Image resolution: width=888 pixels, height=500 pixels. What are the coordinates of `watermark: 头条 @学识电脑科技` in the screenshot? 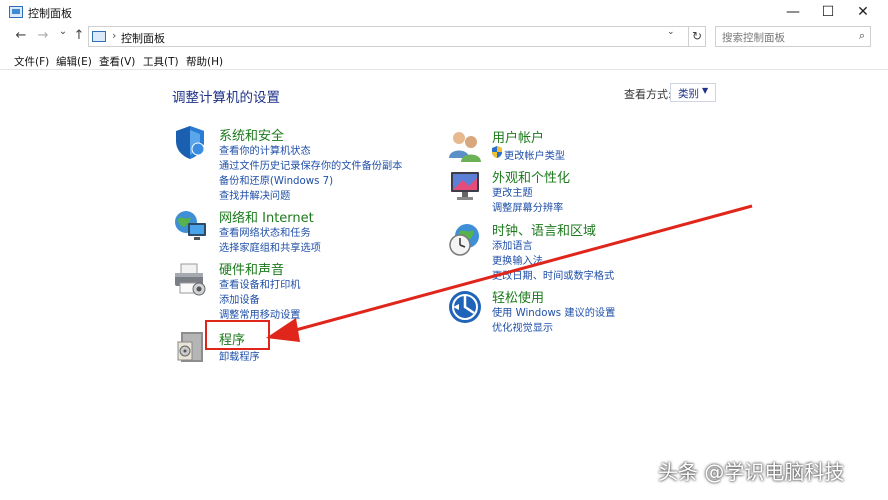 It's located at (751, 472).